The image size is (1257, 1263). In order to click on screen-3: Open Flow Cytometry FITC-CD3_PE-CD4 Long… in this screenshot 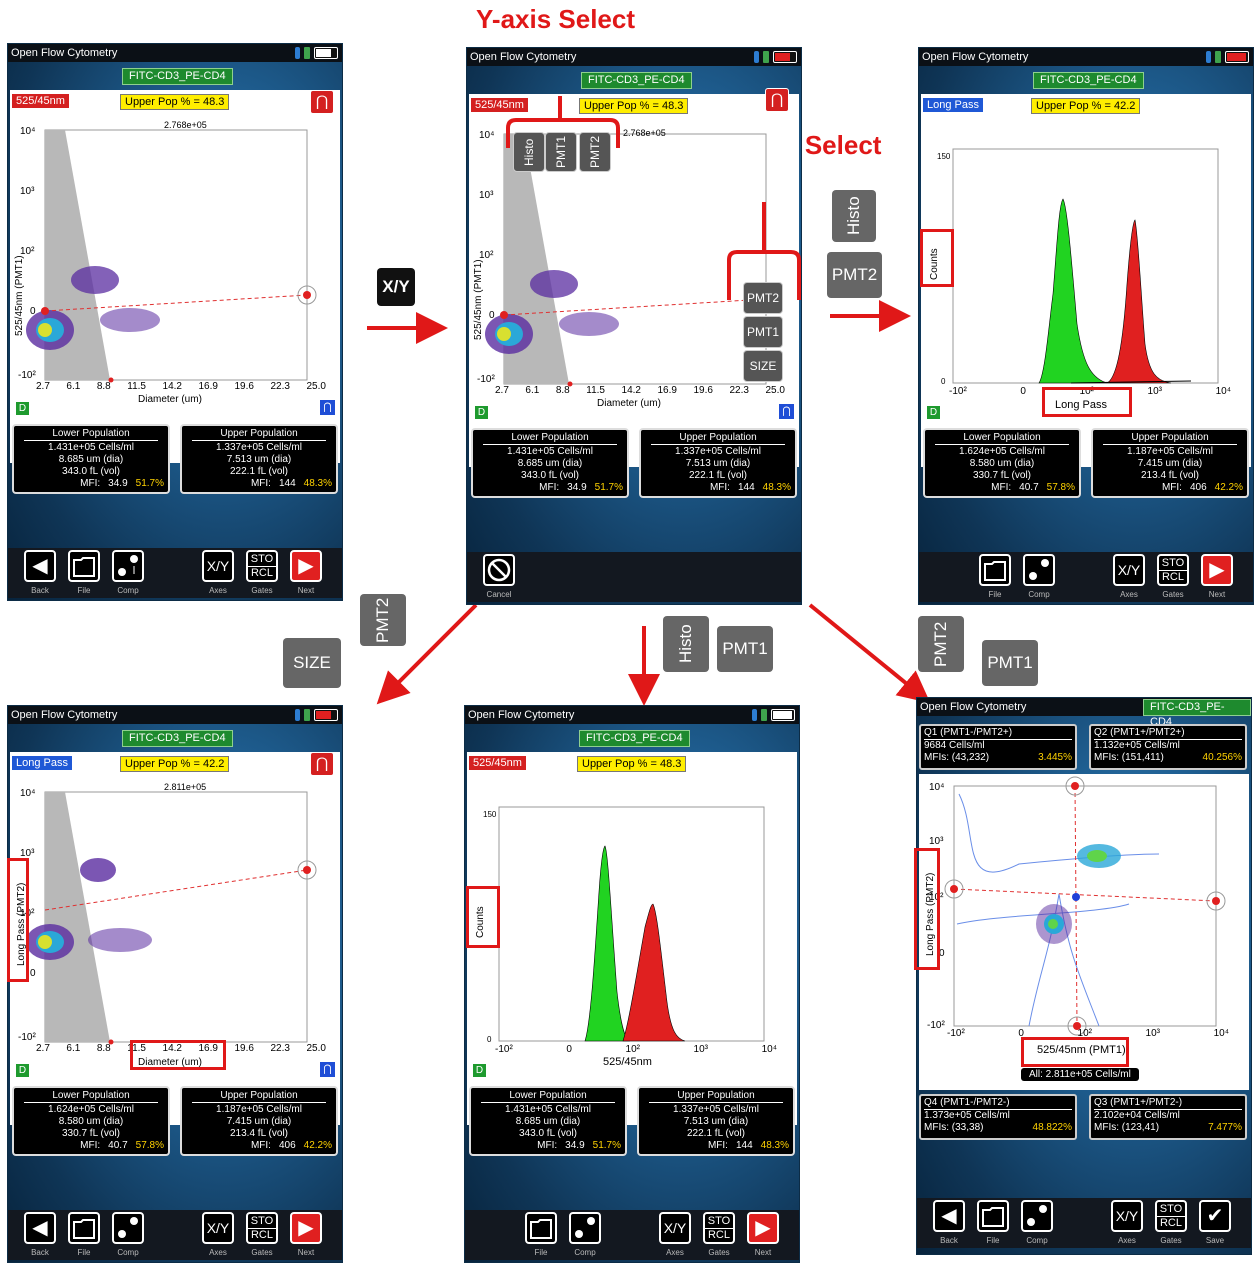, I will do `click(1086, 326)`.